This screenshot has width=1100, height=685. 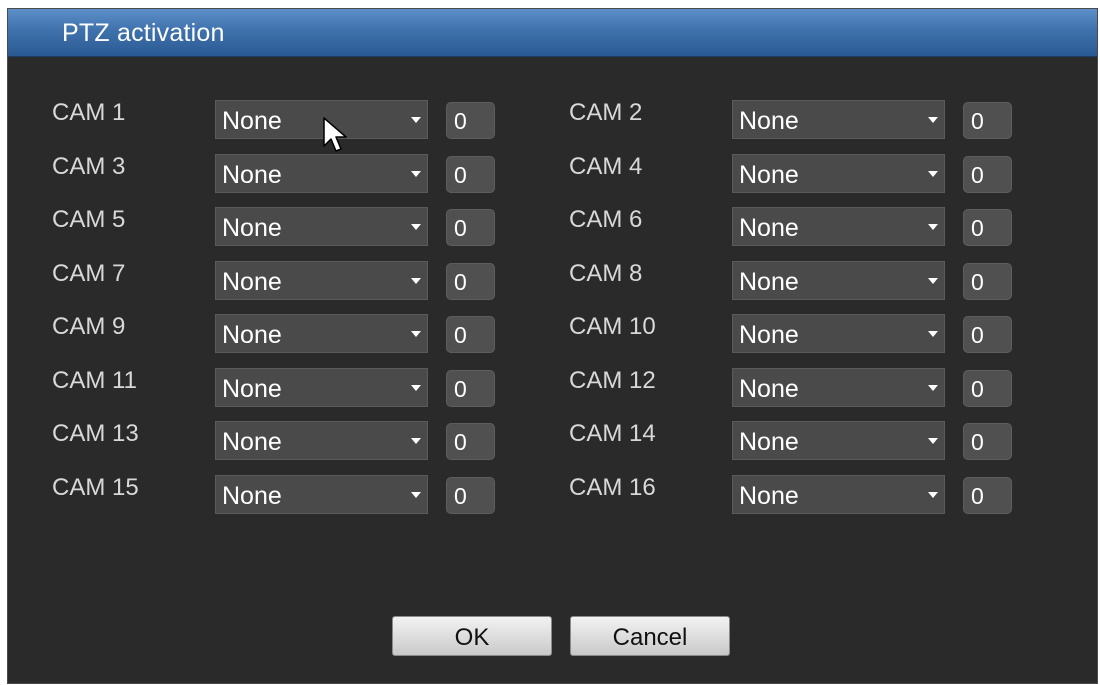 I want to click on camera-row: CAM 7 None 0, so click(x=277, y=280).